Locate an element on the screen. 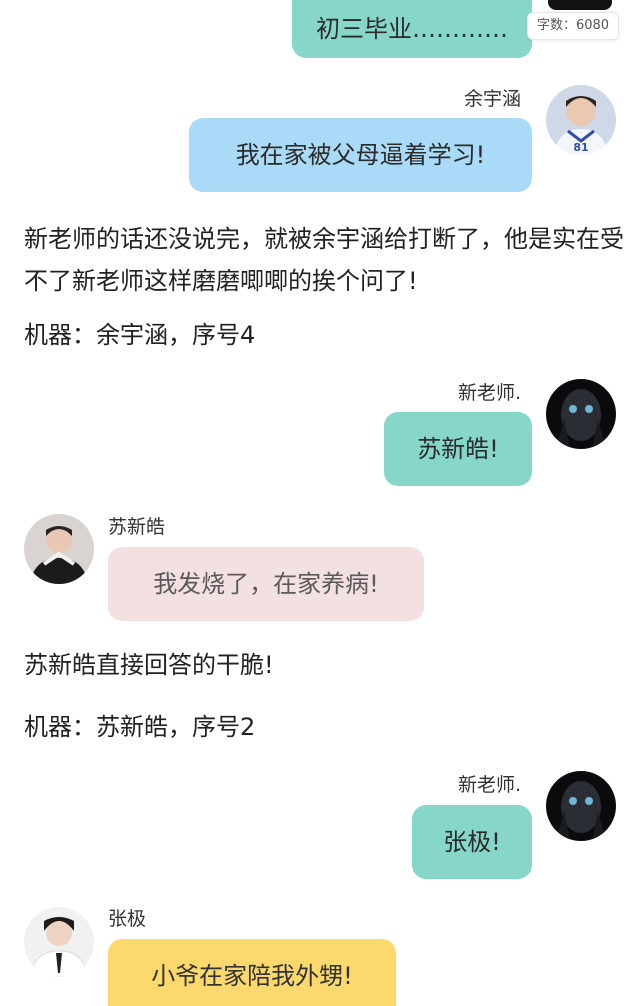  message-bubble: 我发烧了，在家养病! is located at coordinates (266, 584).